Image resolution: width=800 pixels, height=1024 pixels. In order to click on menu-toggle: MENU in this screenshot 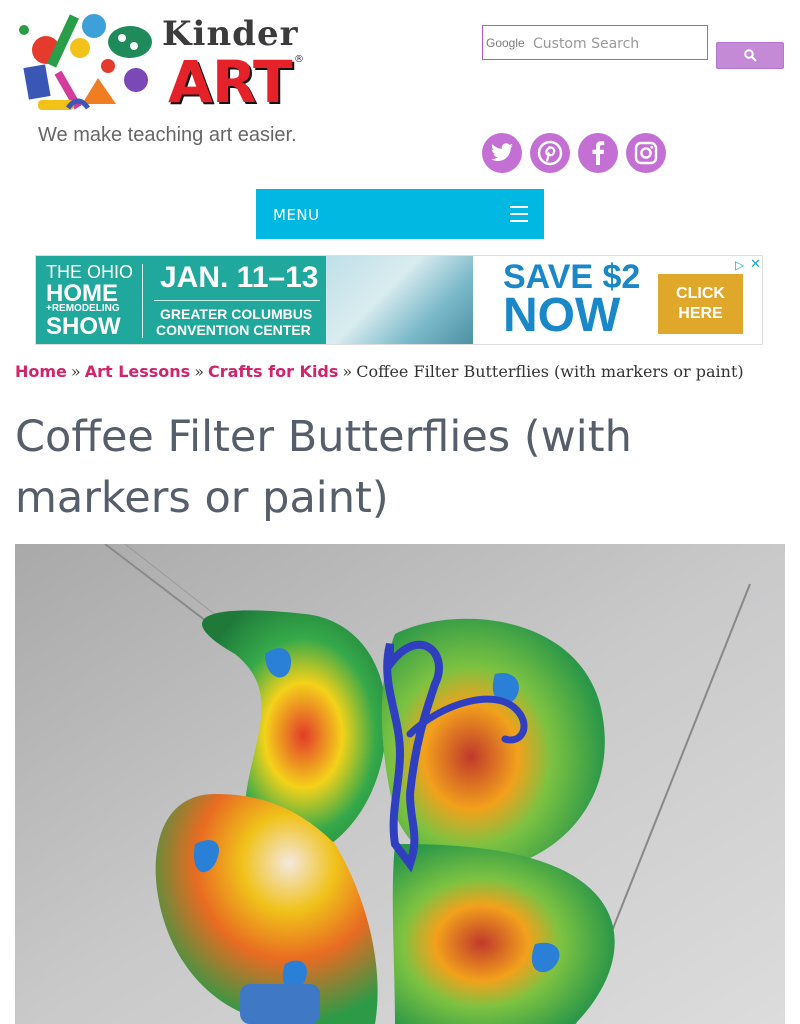, I will do `click(400, 214)`.